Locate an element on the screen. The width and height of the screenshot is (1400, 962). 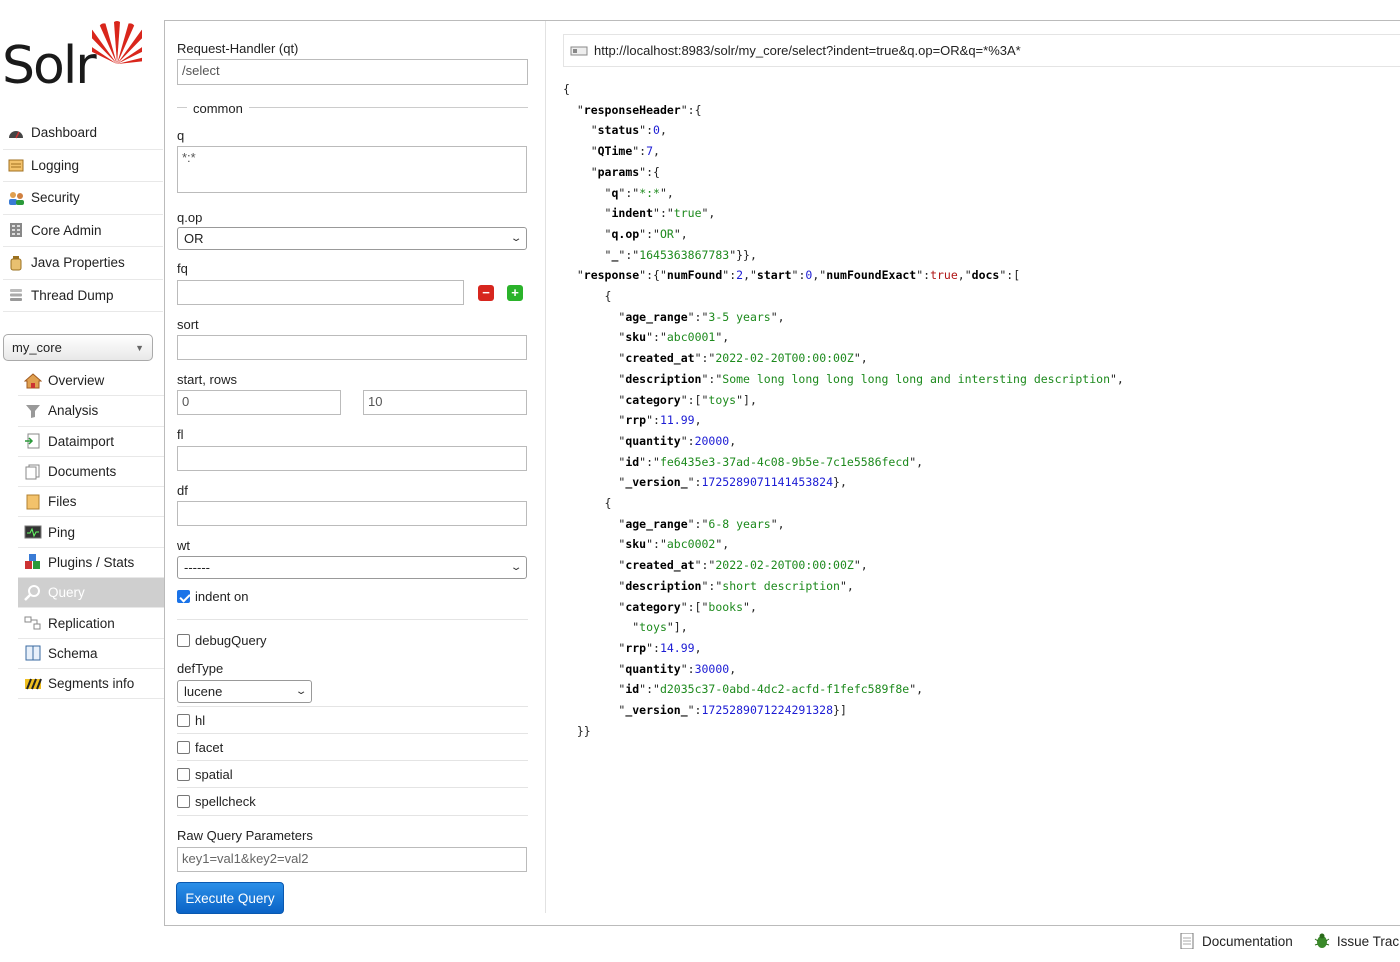
hl-checkbox: hl is located at coordinates (191, 720).